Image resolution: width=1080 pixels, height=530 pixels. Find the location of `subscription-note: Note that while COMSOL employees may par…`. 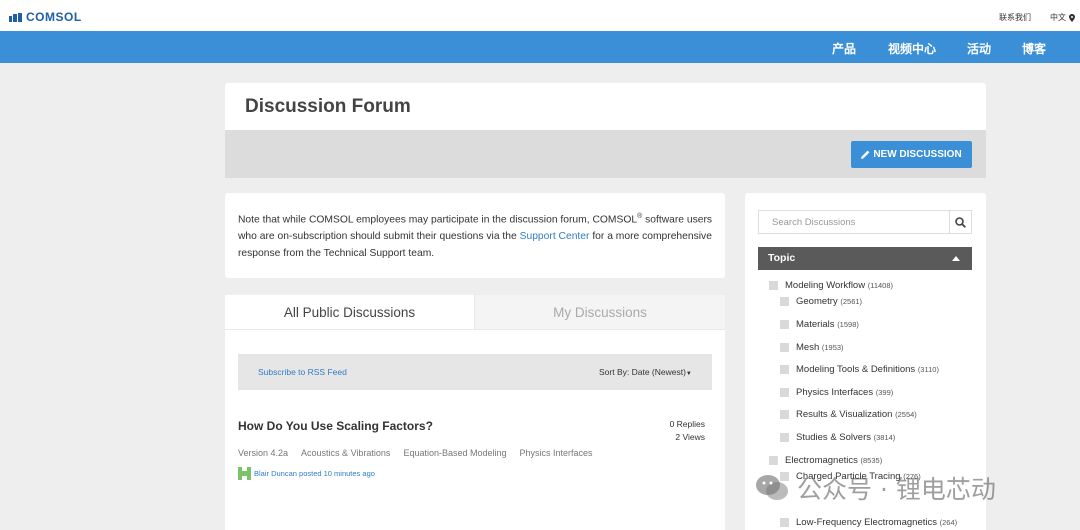

subscription-note: Note that while COMSOL employees may par… is located at coordinates (475, 235).